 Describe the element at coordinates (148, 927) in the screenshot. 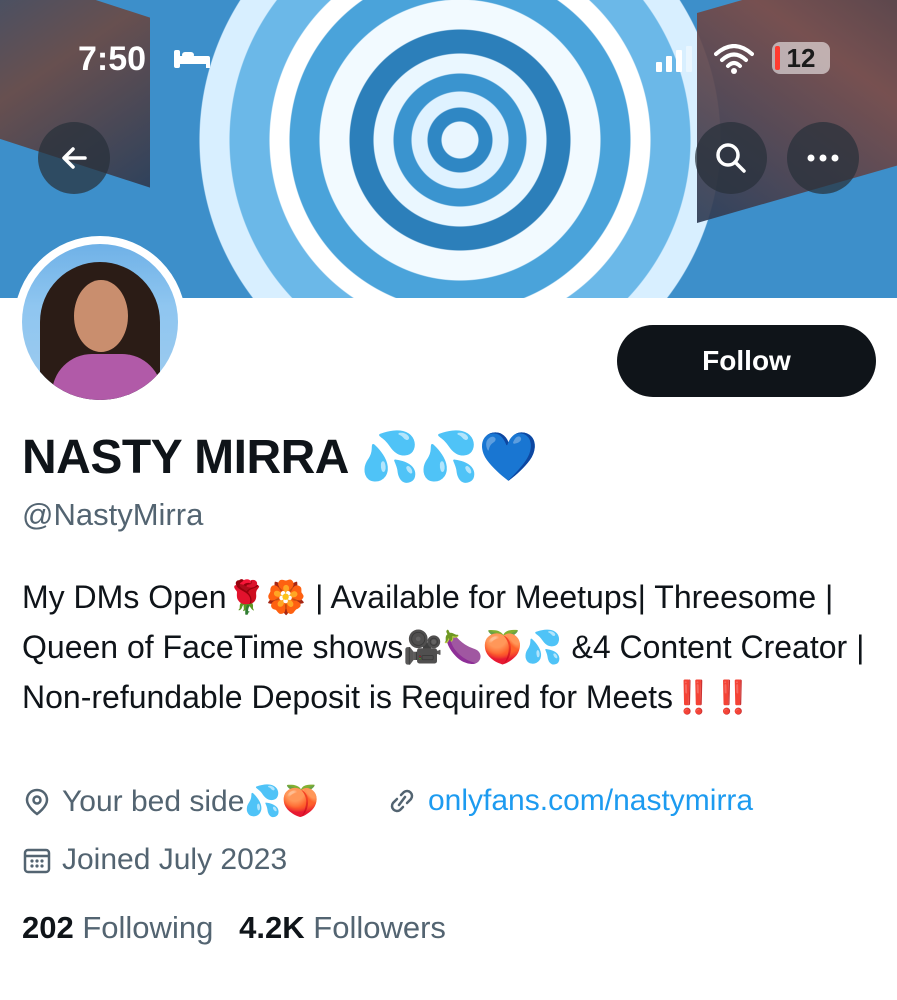

I see `following-label: Following` at that location.